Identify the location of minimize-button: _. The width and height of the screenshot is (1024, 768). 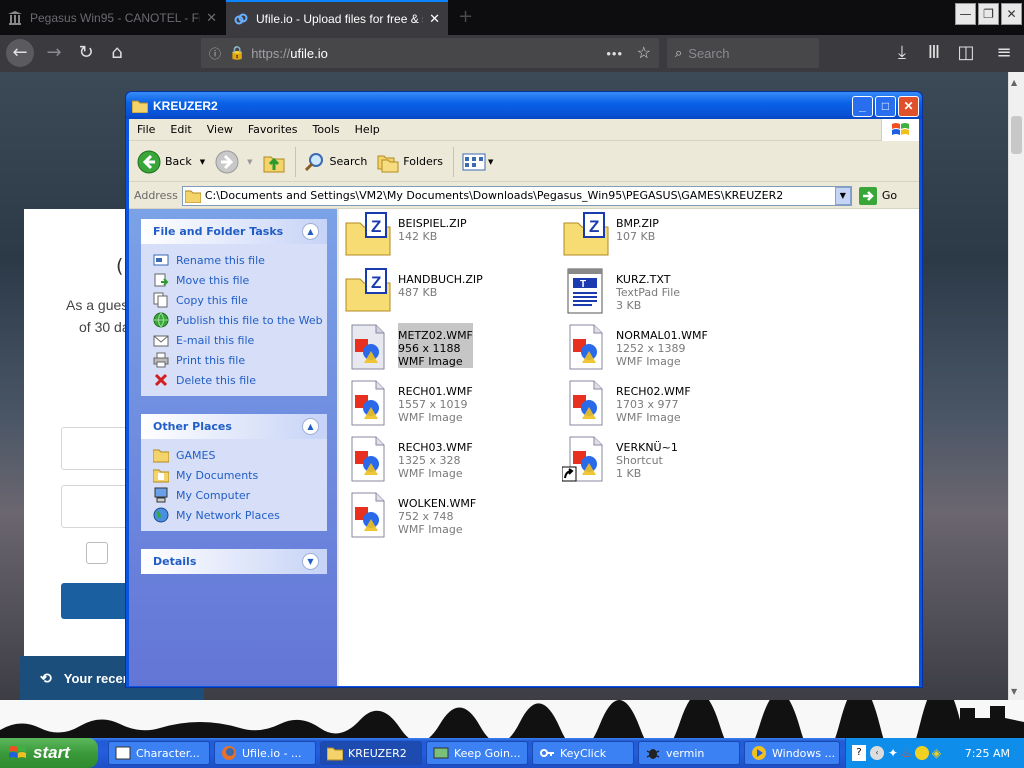
(862, 106).